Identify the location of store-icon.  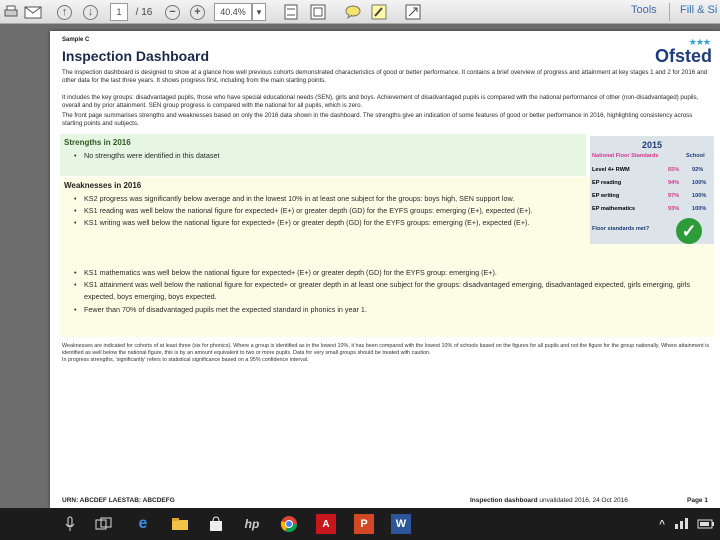
(216, 524).